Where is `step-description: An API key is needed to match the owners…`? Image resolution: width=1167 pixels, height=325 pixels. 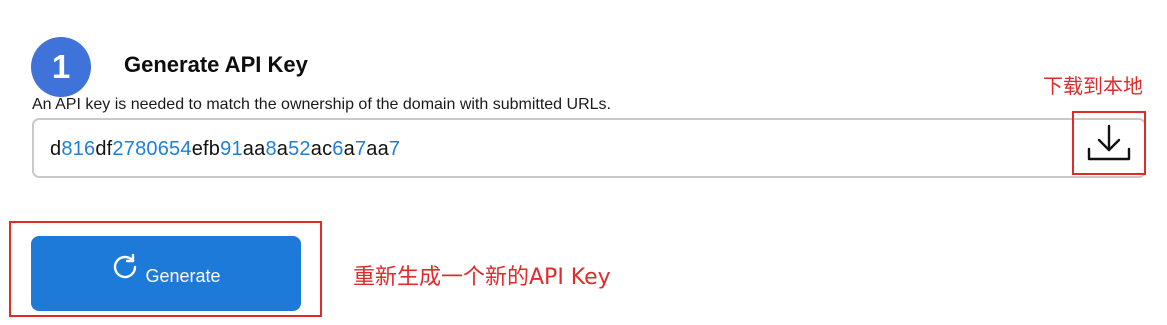 step-description: An API key is needed to match the owners… is located at coordinates (321, 104).